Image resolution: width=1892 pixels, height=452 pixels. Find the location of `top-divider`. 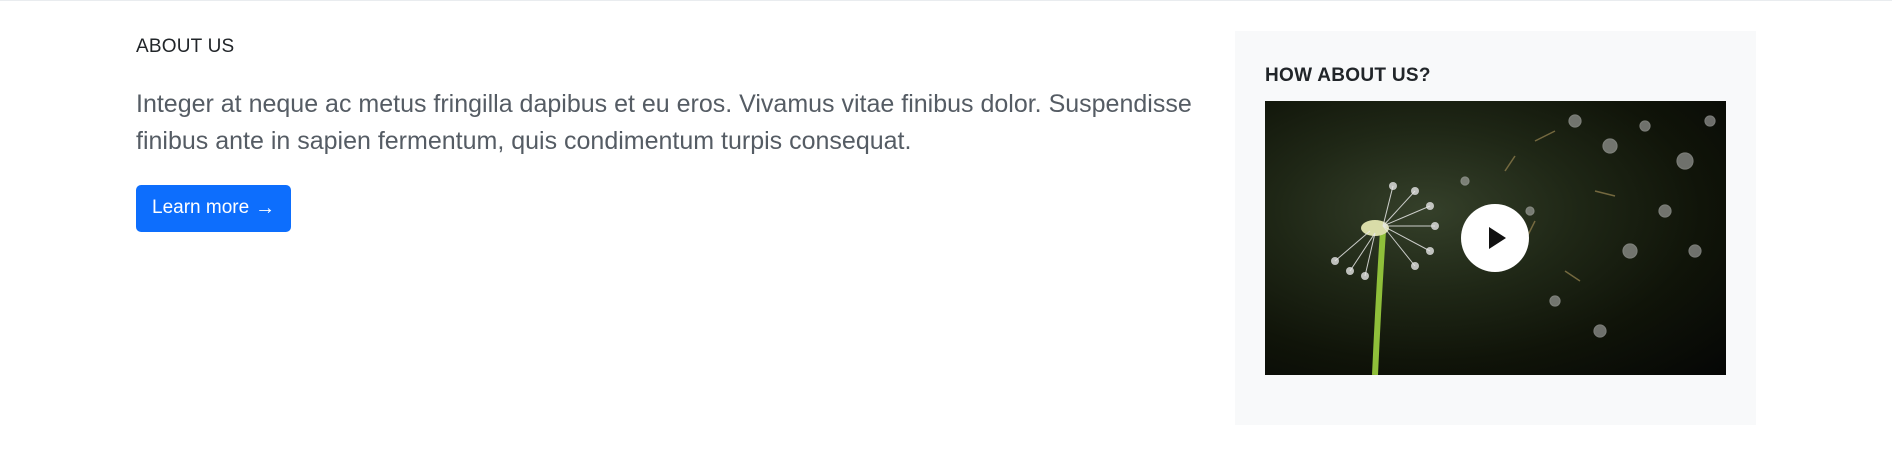

top-divider is located at coordinates (946, 0).